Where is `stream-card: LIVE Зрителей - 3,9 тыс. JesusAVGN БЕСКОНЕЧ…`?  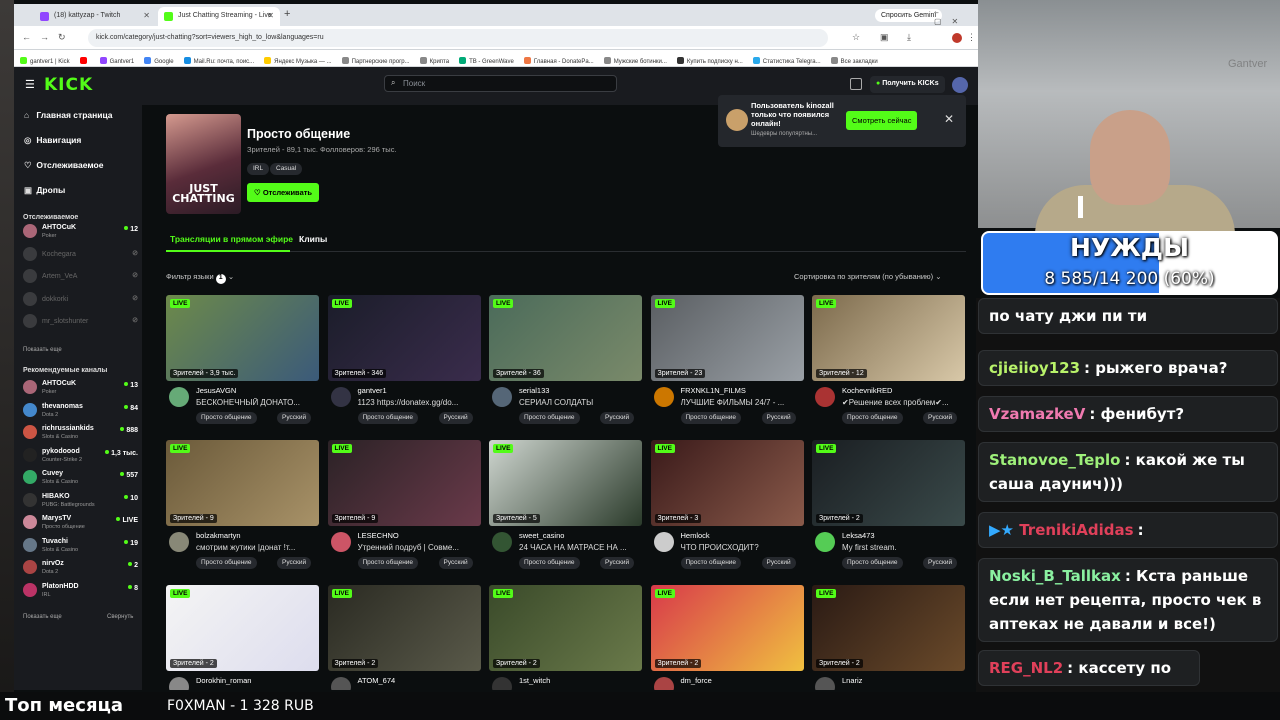
stream-card: LIVE Зрителей - 3,9 тыс. JesusAVGN БЕСКОНЕЧ… is located at coordinates (242, 365).